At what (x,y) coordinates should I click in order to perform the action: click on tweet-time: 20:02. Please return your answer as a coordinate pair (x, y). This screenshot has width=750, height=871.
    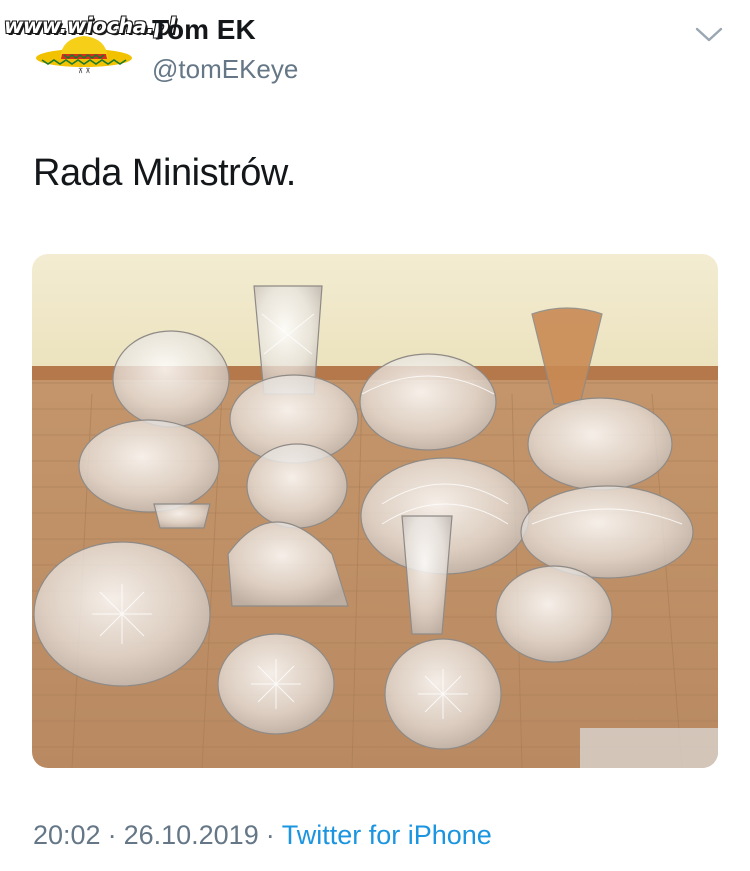
    Looking at the image, I should click on (67, 835).